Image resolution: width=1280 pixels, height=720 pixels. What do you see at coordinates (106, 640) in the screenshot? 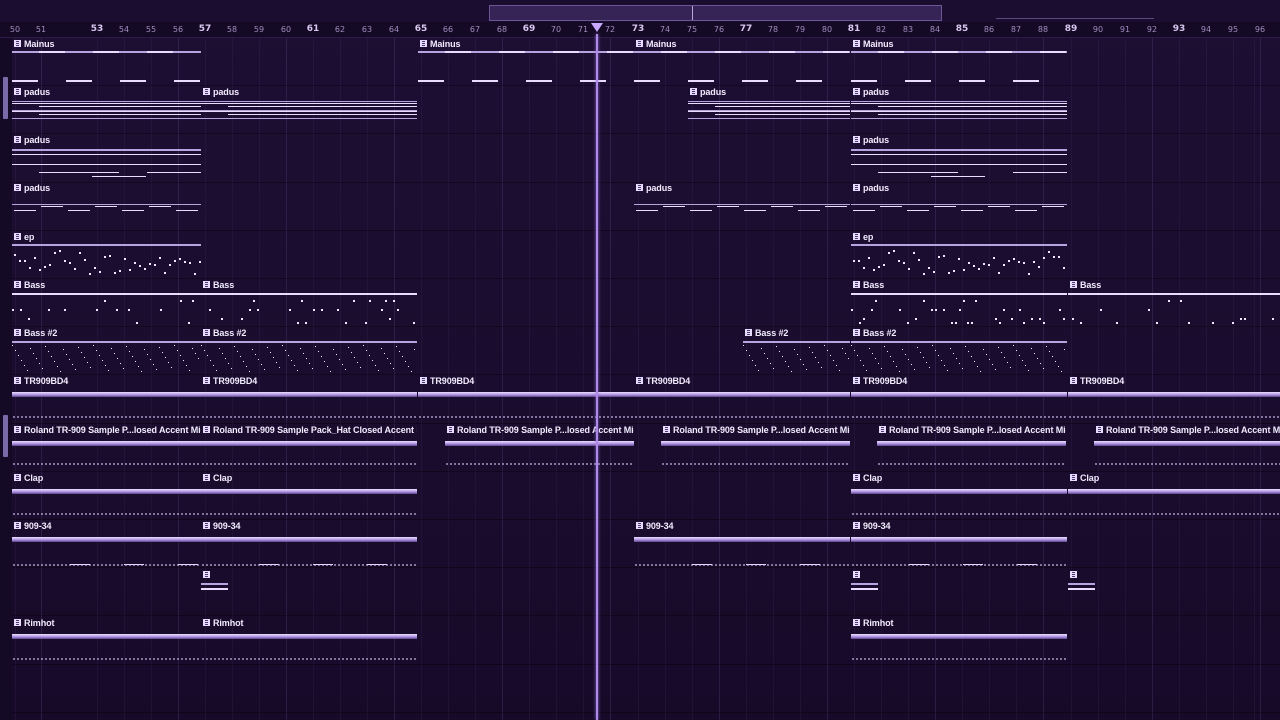
I see `pattern-clip: Rimhot` at bounding box center [106, 640].